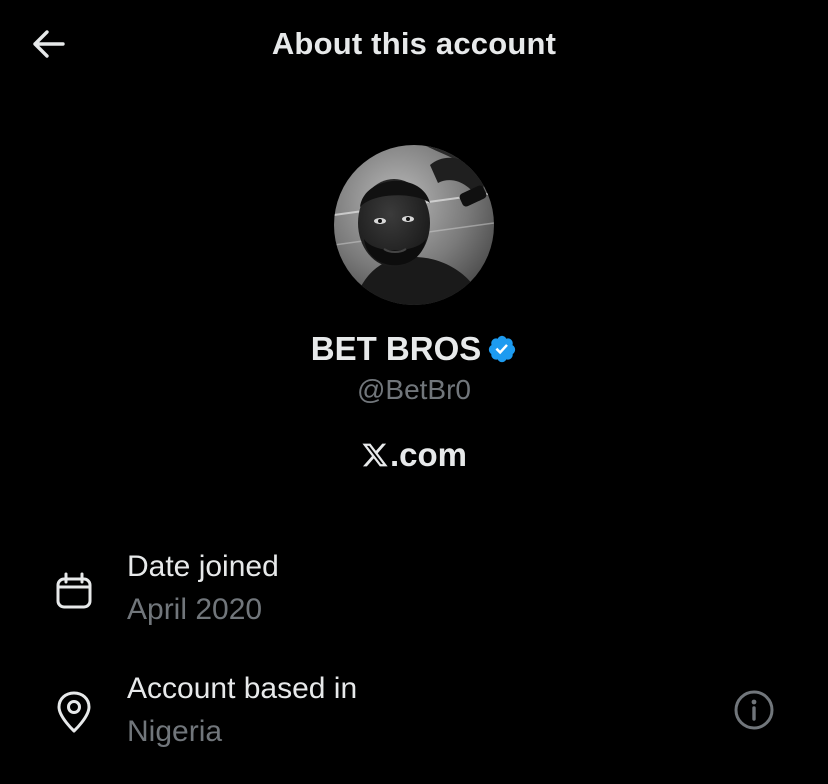 This screenshot has width=828, height=784. What do you see at coordinates (195, 609) in the screenshot?
I see `date-joined-value: April 2020` at bounding box center [195, 609].